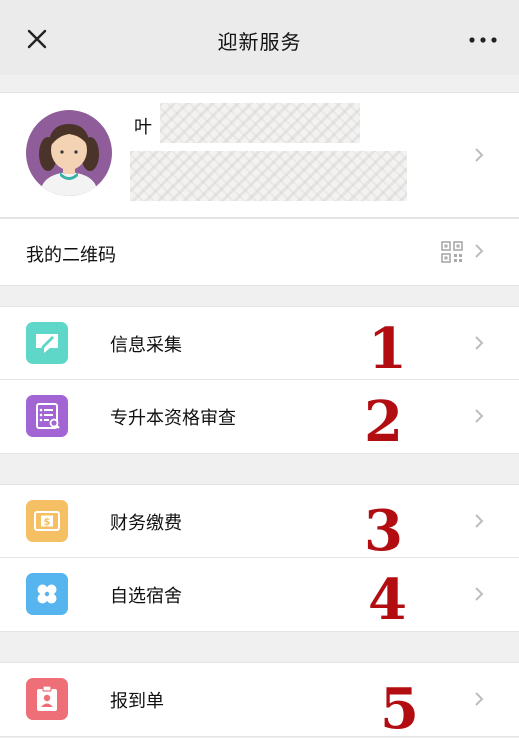 Image resolution: width=519 pixels, height=738 pixels. What do you see at coordinates (259, 252) in the screenshot?
I see `my-qr-code-row: 我的二维码` at bounding box center [259, 252].